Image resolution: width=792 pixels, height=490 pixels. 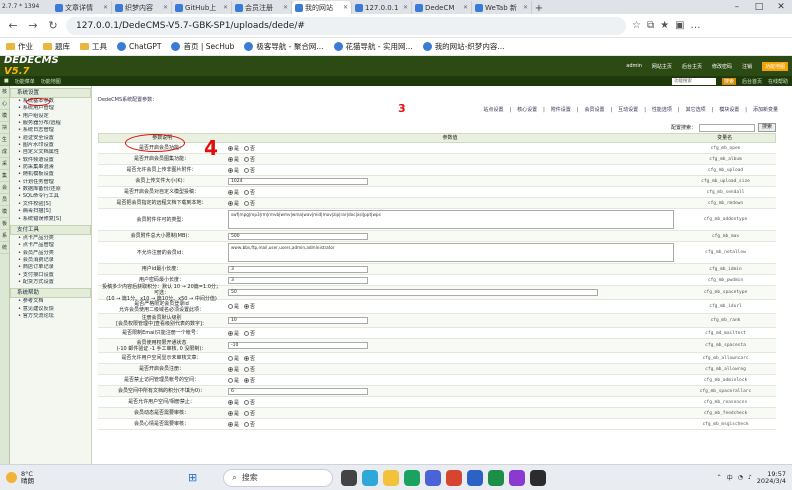 What do you see at coordinates (527, 110) in the screenshot?
I see `settings-tab: 核心设置` at bounding box center [527, 110].